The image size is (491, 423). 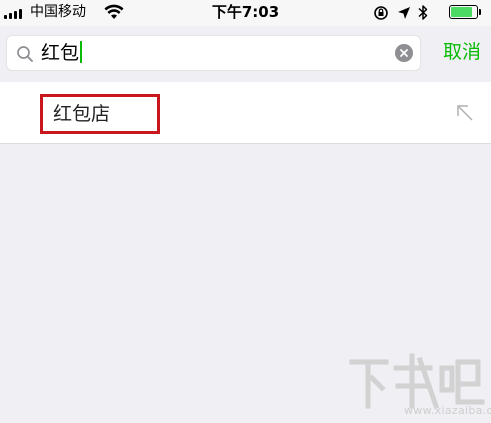 I want to click on search-query-text: 红包, so click(x=60, y=53).